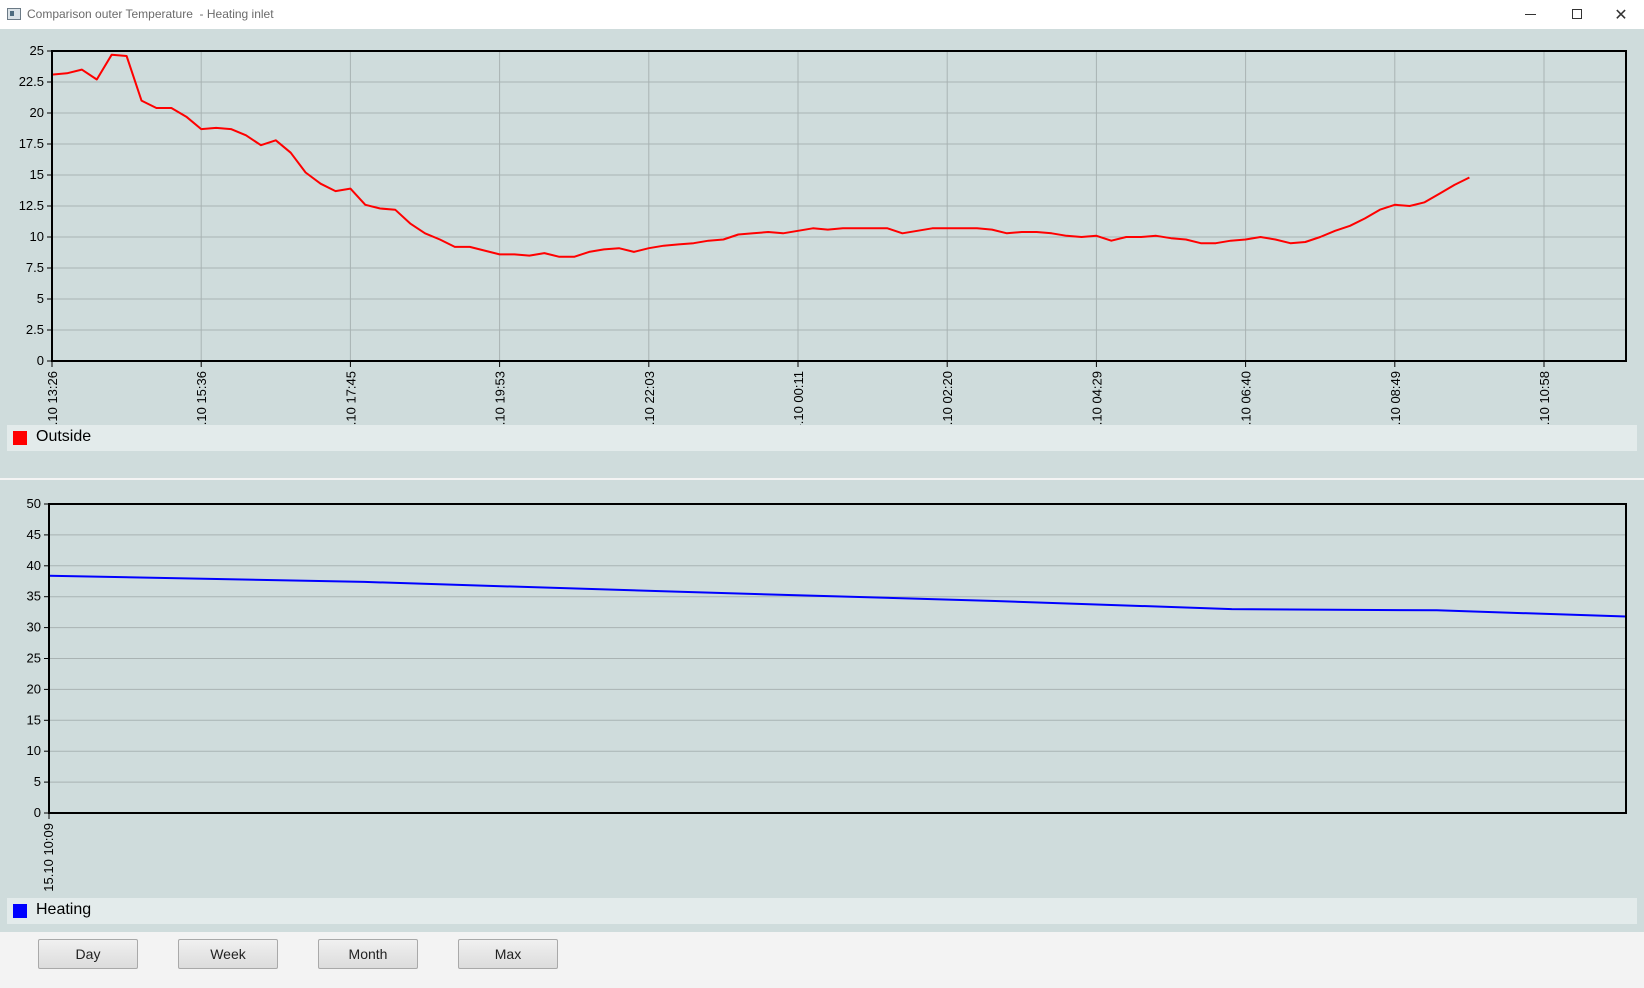 This screenshot has height=988, width=1644. What do you see at coordinates (822, 960) in the screenshot?
I see `range-button-bar: Day Week Month Max` at bounding box center [822, 960].